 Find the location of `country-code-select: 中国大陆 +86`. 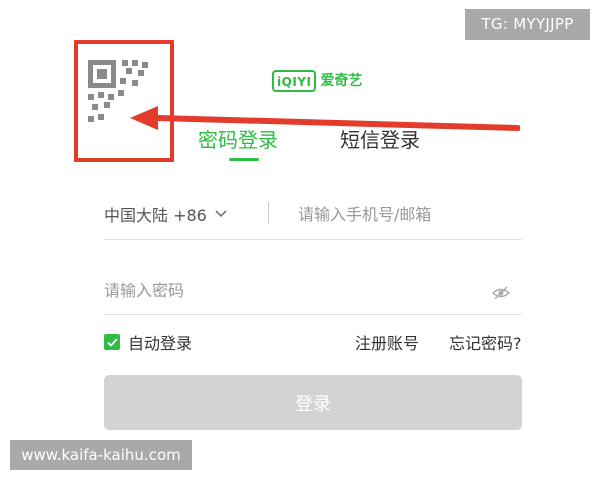

country-code-select: 中国大陆 +86 is located at coordinates (165, 214).